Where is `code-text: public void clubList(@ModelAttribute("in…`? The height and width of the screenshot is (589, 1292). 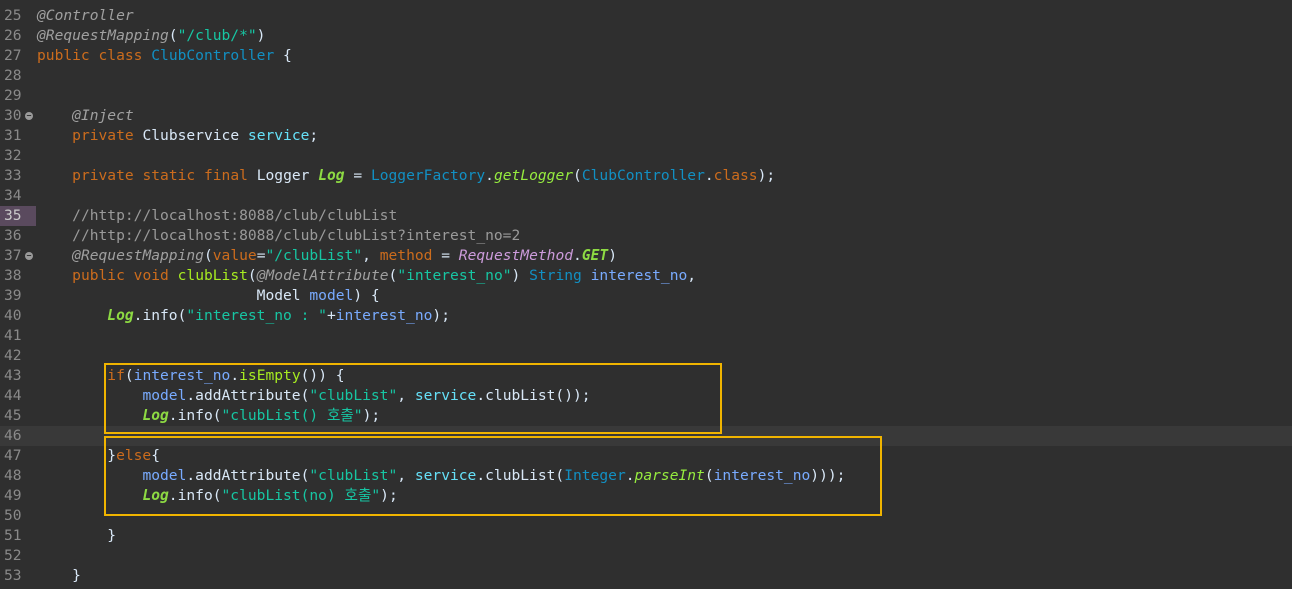
code-text: public void clubList(@ModelAttribute("in… is located at coordinates (366, 276).